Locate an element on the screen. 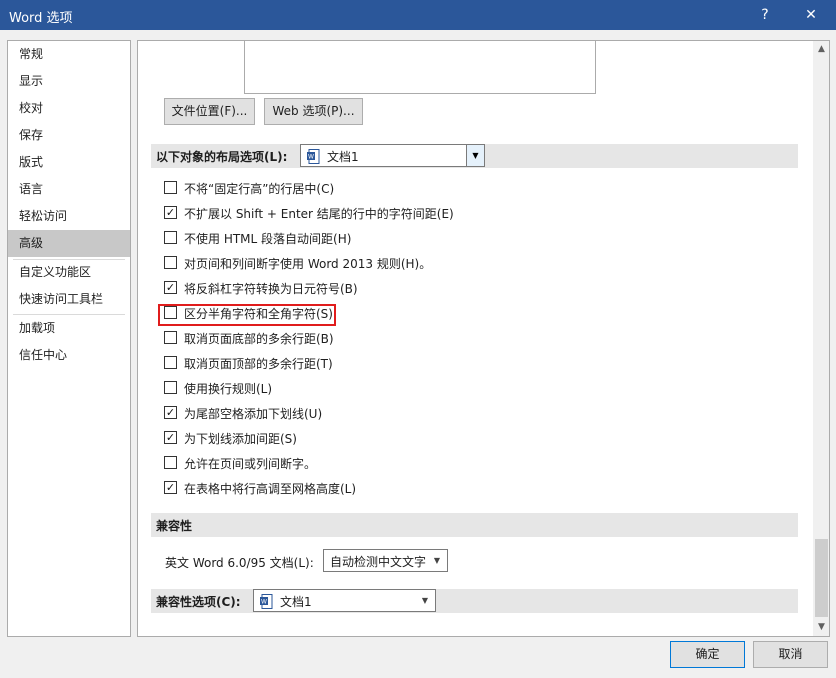 The height and width of the screenshot is (678, 836). cancel-button: 取消 is located at coordinates (790, 654).